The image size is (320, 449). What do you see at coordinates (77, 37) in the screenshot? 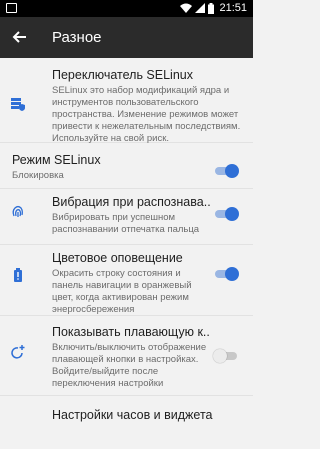
I see `page-title: Разное` at bounding box center [77, 37].